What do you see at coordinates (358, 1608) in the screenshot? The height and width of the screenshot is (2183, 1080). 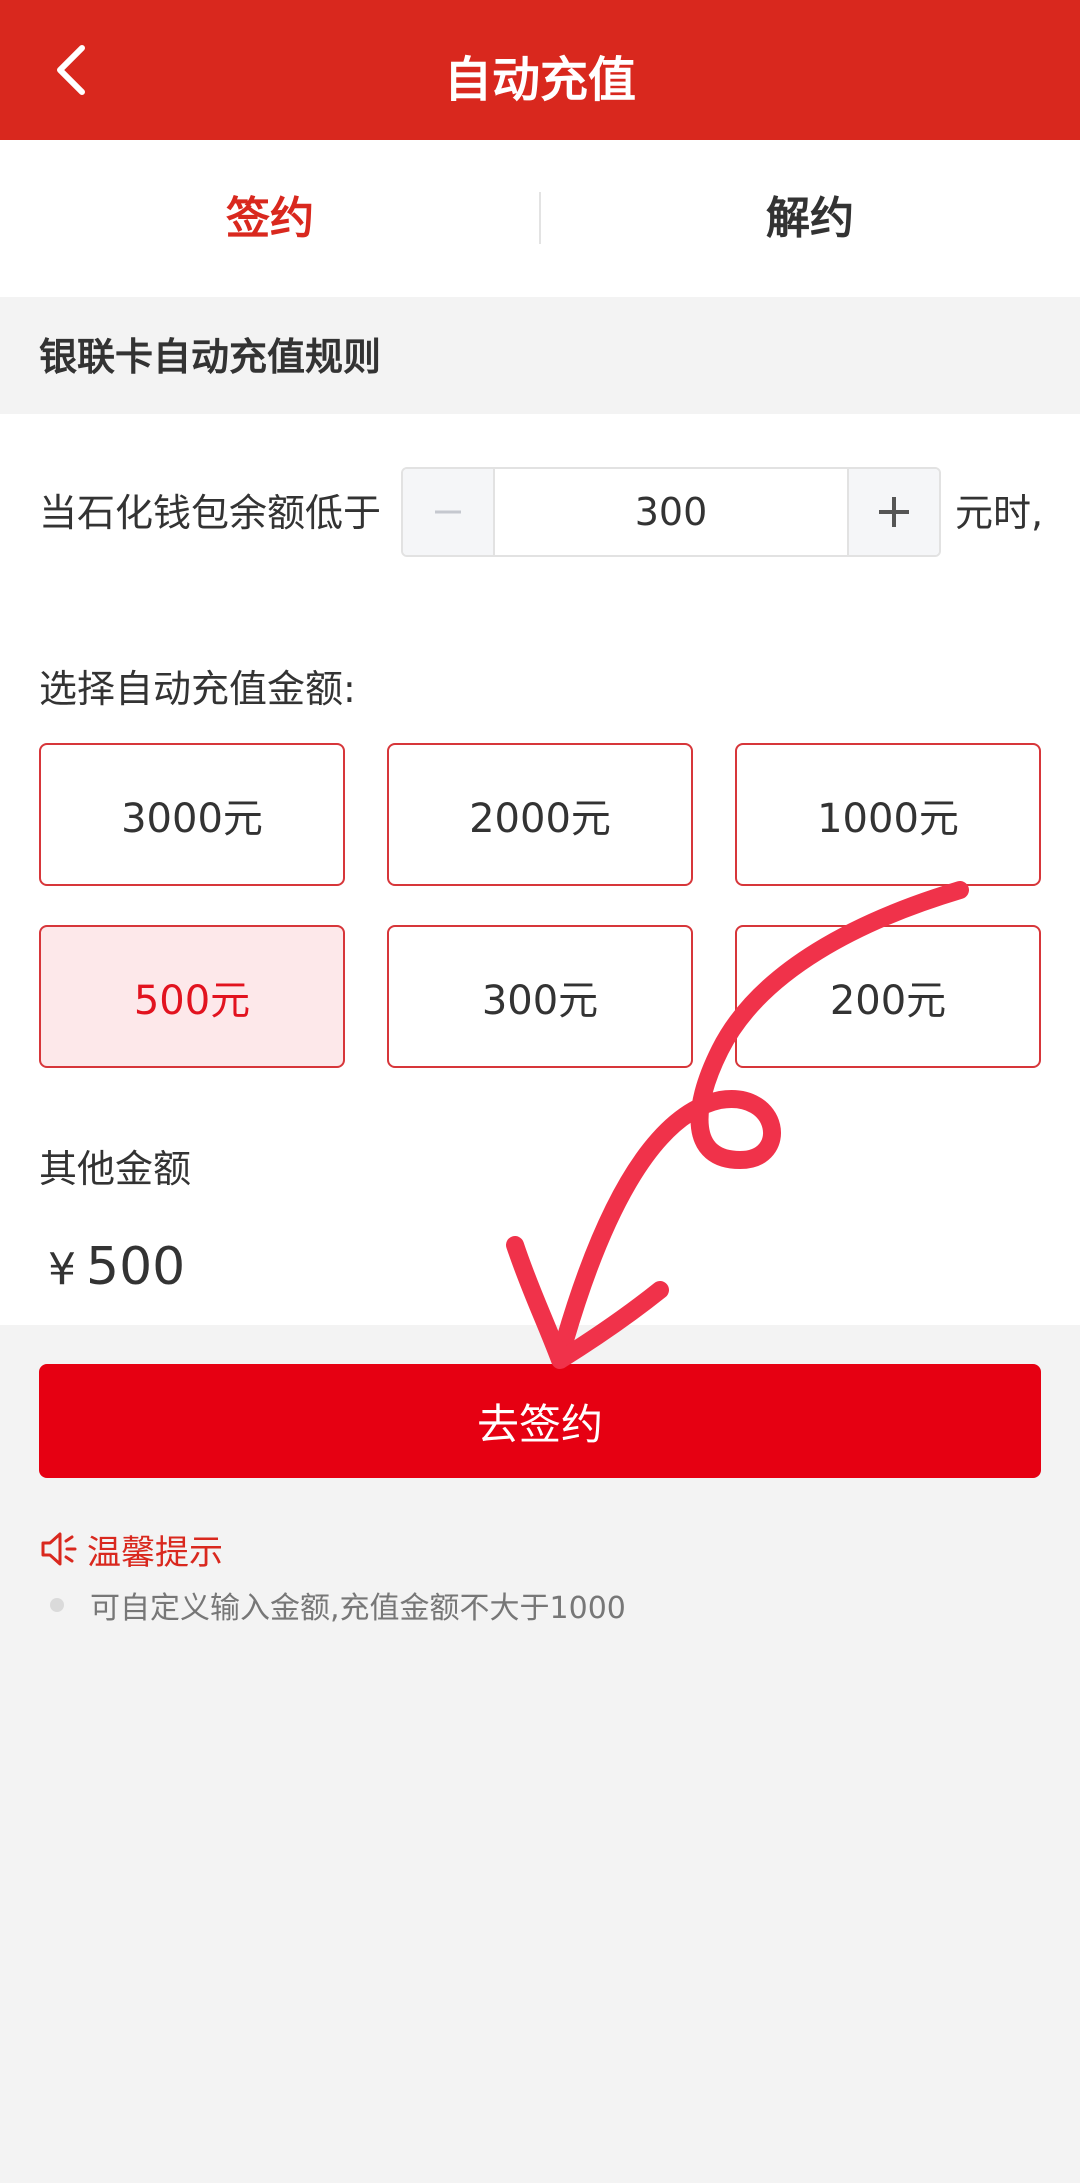 I see `tip-text: 可自定义输入金额,充值金额不大于1000` at bounding box center [358, 1608].